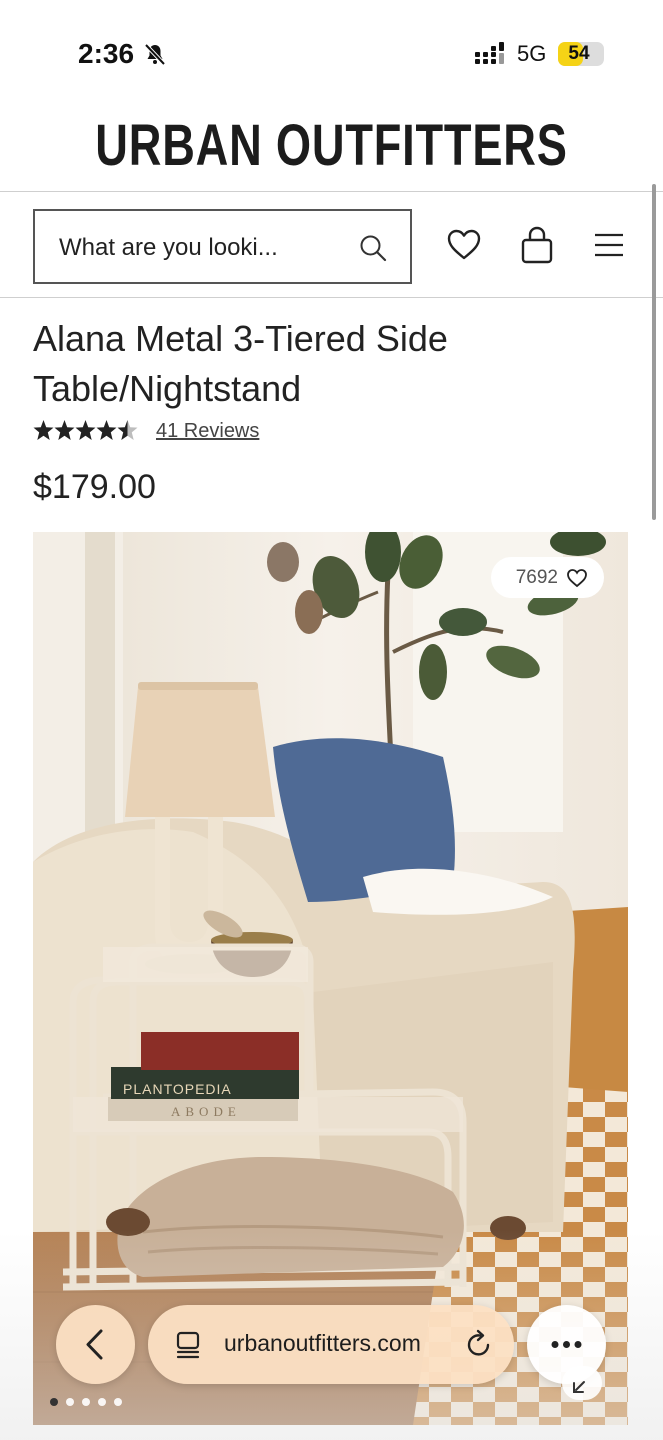 The height and width of the screenshot is (1440, 663). I want to click on url-text: urbanoutfitters.com, so click(322, 1343).